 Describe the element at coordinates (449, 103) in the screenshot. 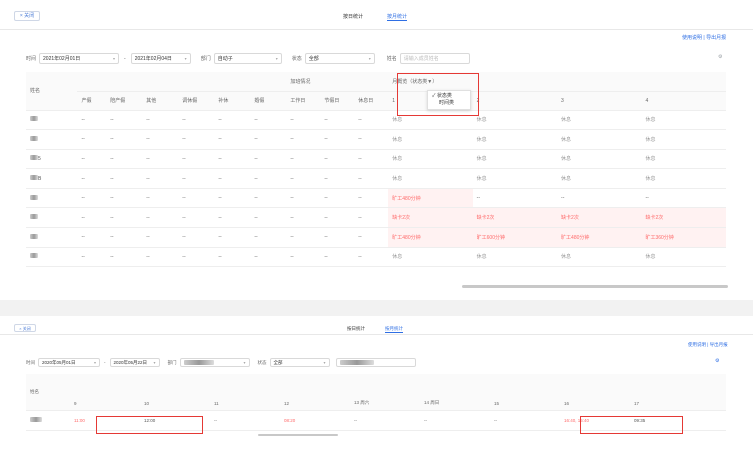

I see `menu-item-time: 时间类` at that location.